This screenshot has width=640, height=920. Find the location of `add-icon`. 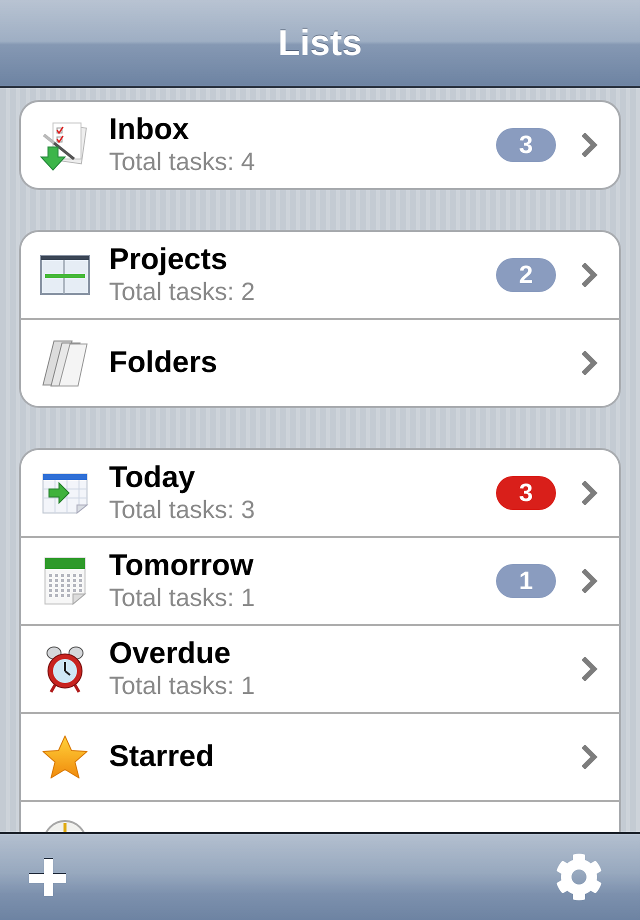

add-icon is located at coordinates (48, 877).